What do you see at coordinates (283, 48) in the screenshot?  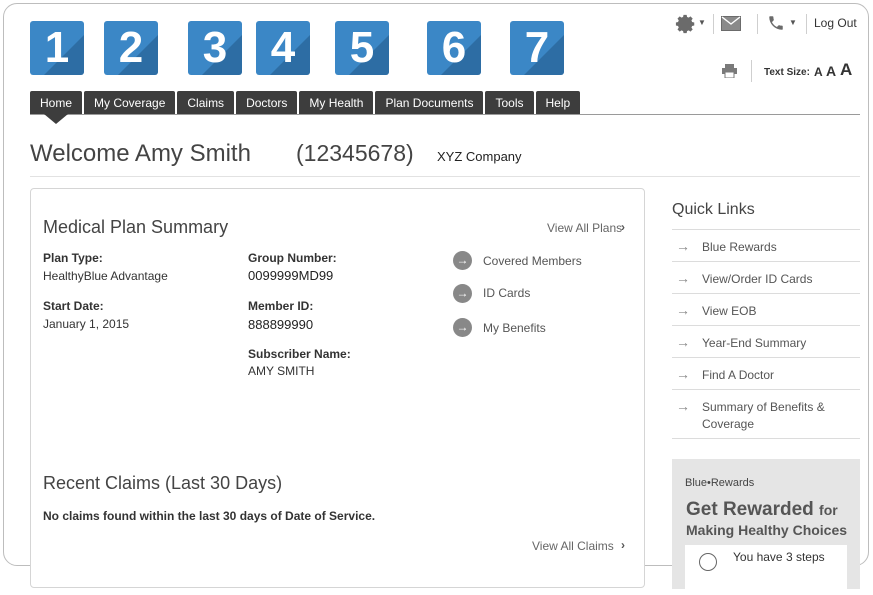 I see `callout-badge-4: 4` at bounding box center [283, 48].